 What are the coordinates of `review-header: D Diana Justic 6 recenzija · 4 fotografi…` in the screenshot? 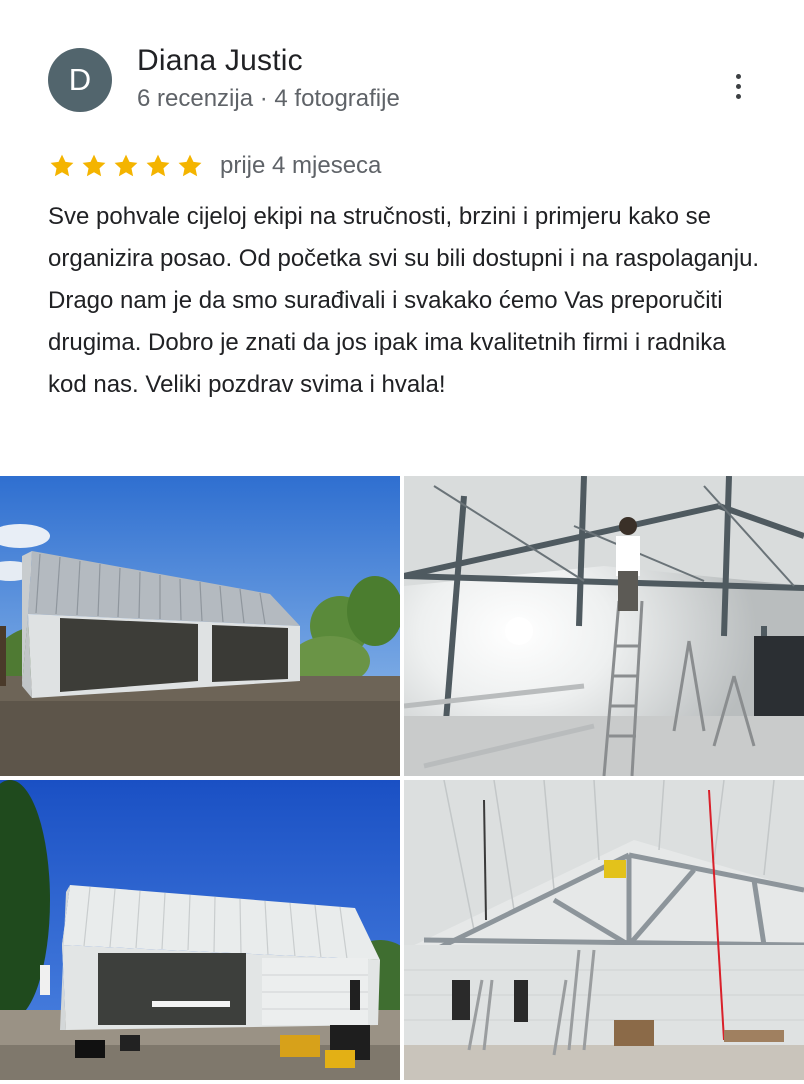 It's located at (402, 70).